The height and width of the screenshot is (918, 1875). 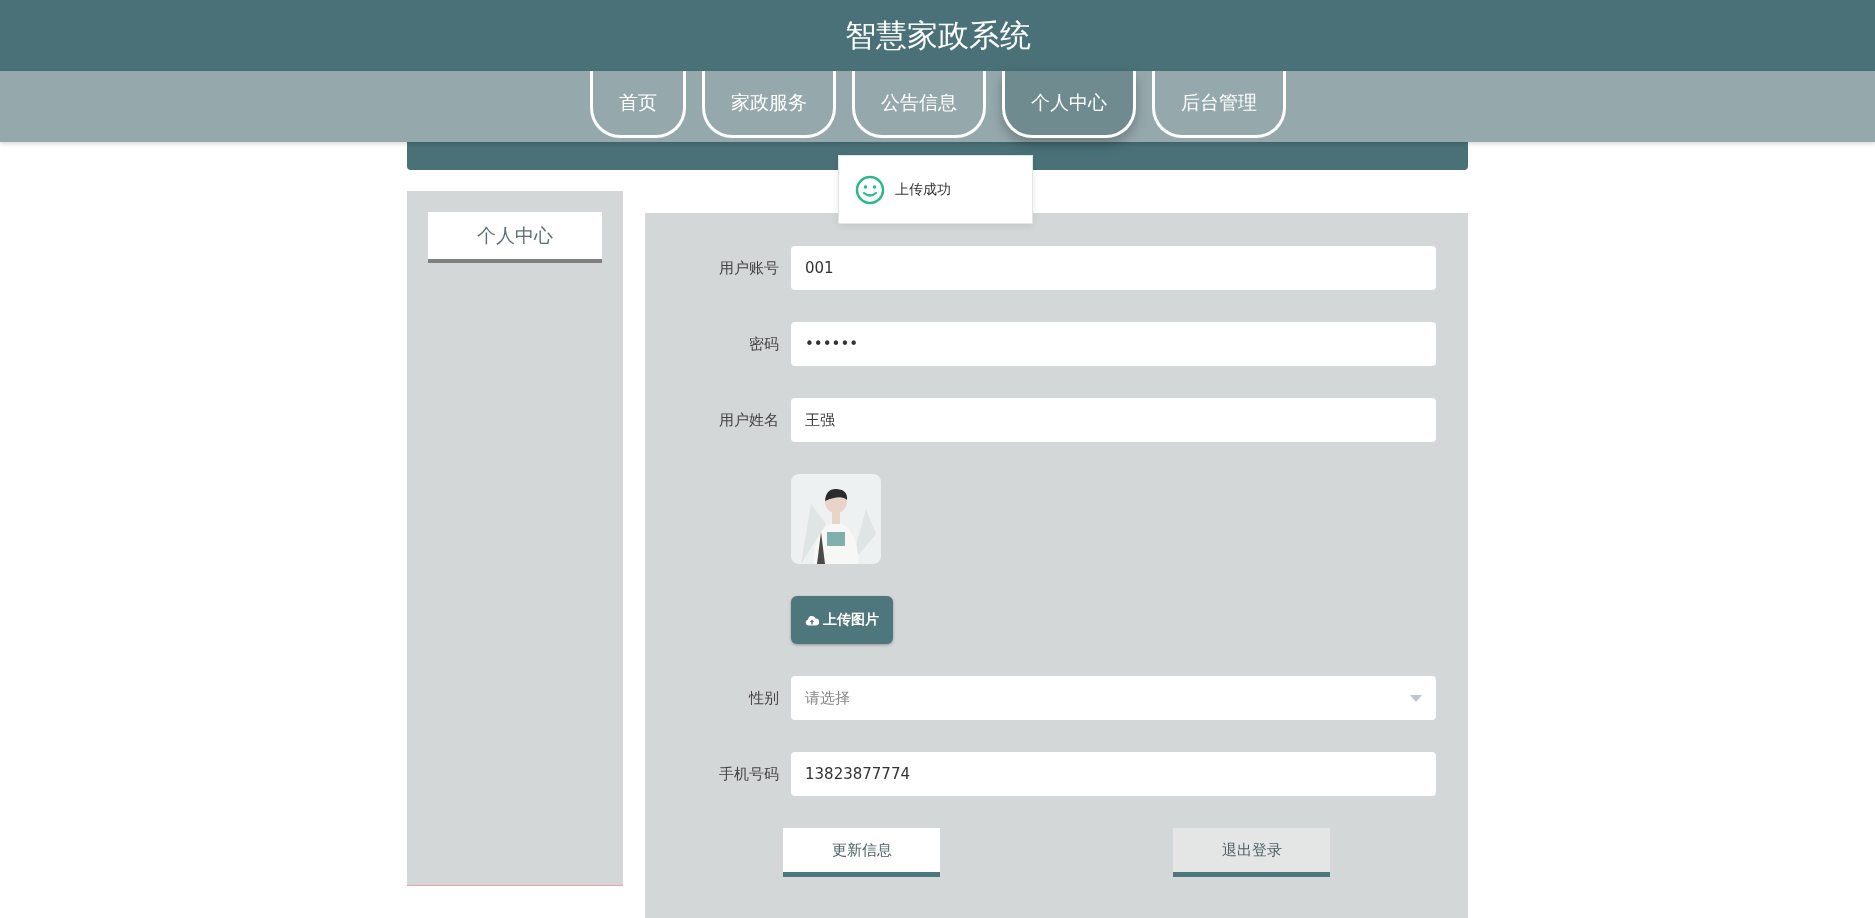 What do you see at coordinates (1416, 698) in the screenshot?
I see `caret-icon` at bounding box center [1416, 698].